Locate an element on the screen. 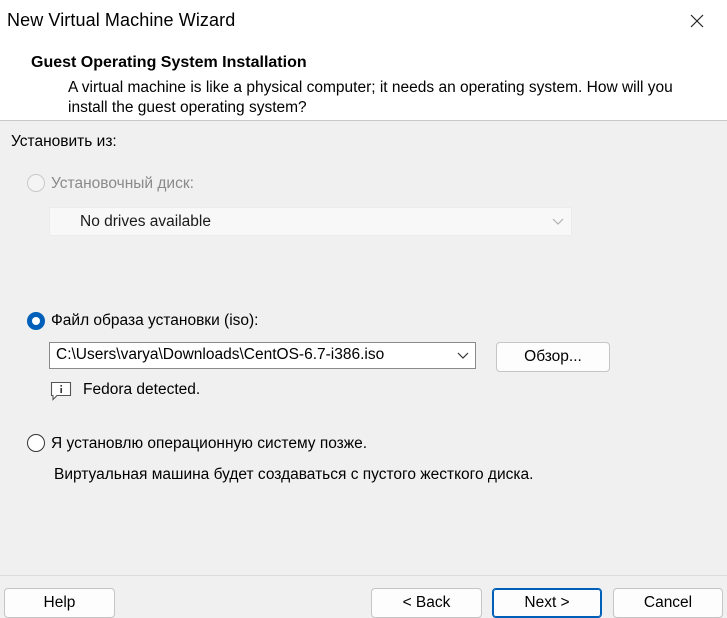 This screenshot has width=727, height=618. installer-disc-label: Установочный диск: is located at coordinates (122, 183).